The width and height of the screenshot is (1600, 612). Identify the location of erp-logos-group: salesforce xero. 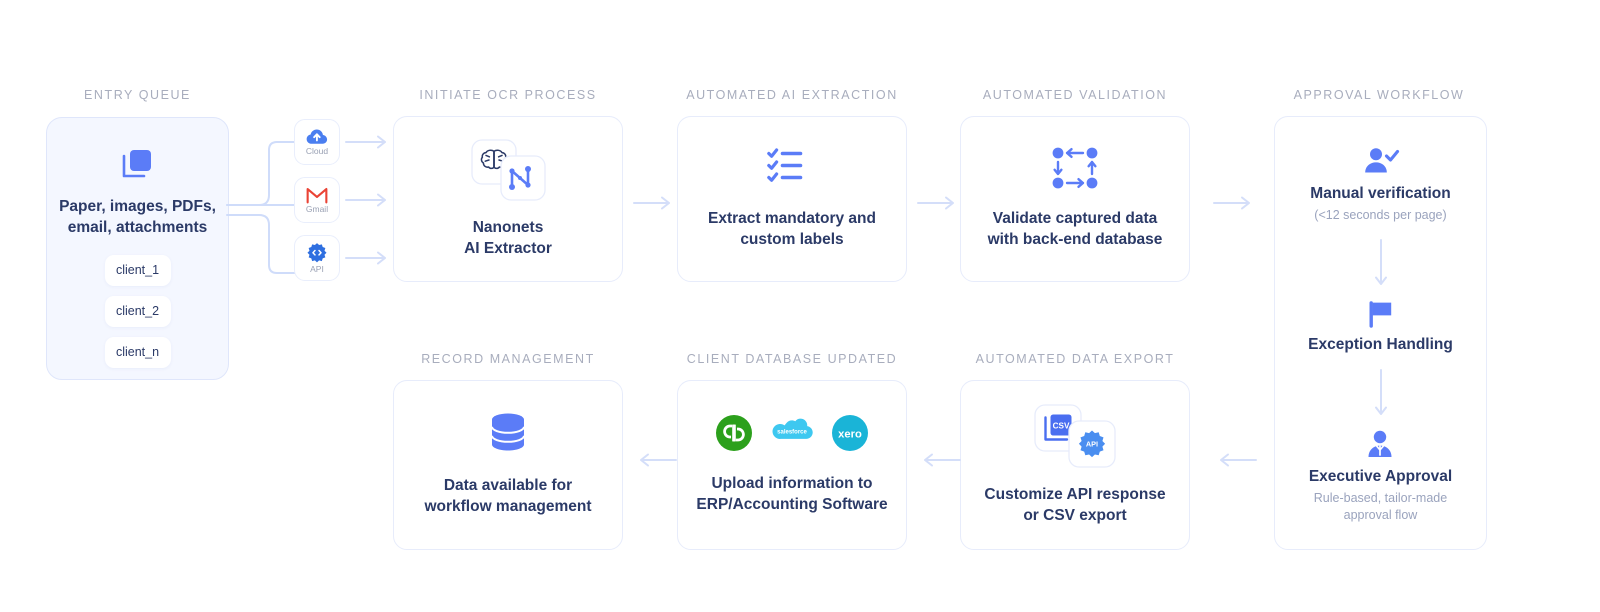
(792, 433).